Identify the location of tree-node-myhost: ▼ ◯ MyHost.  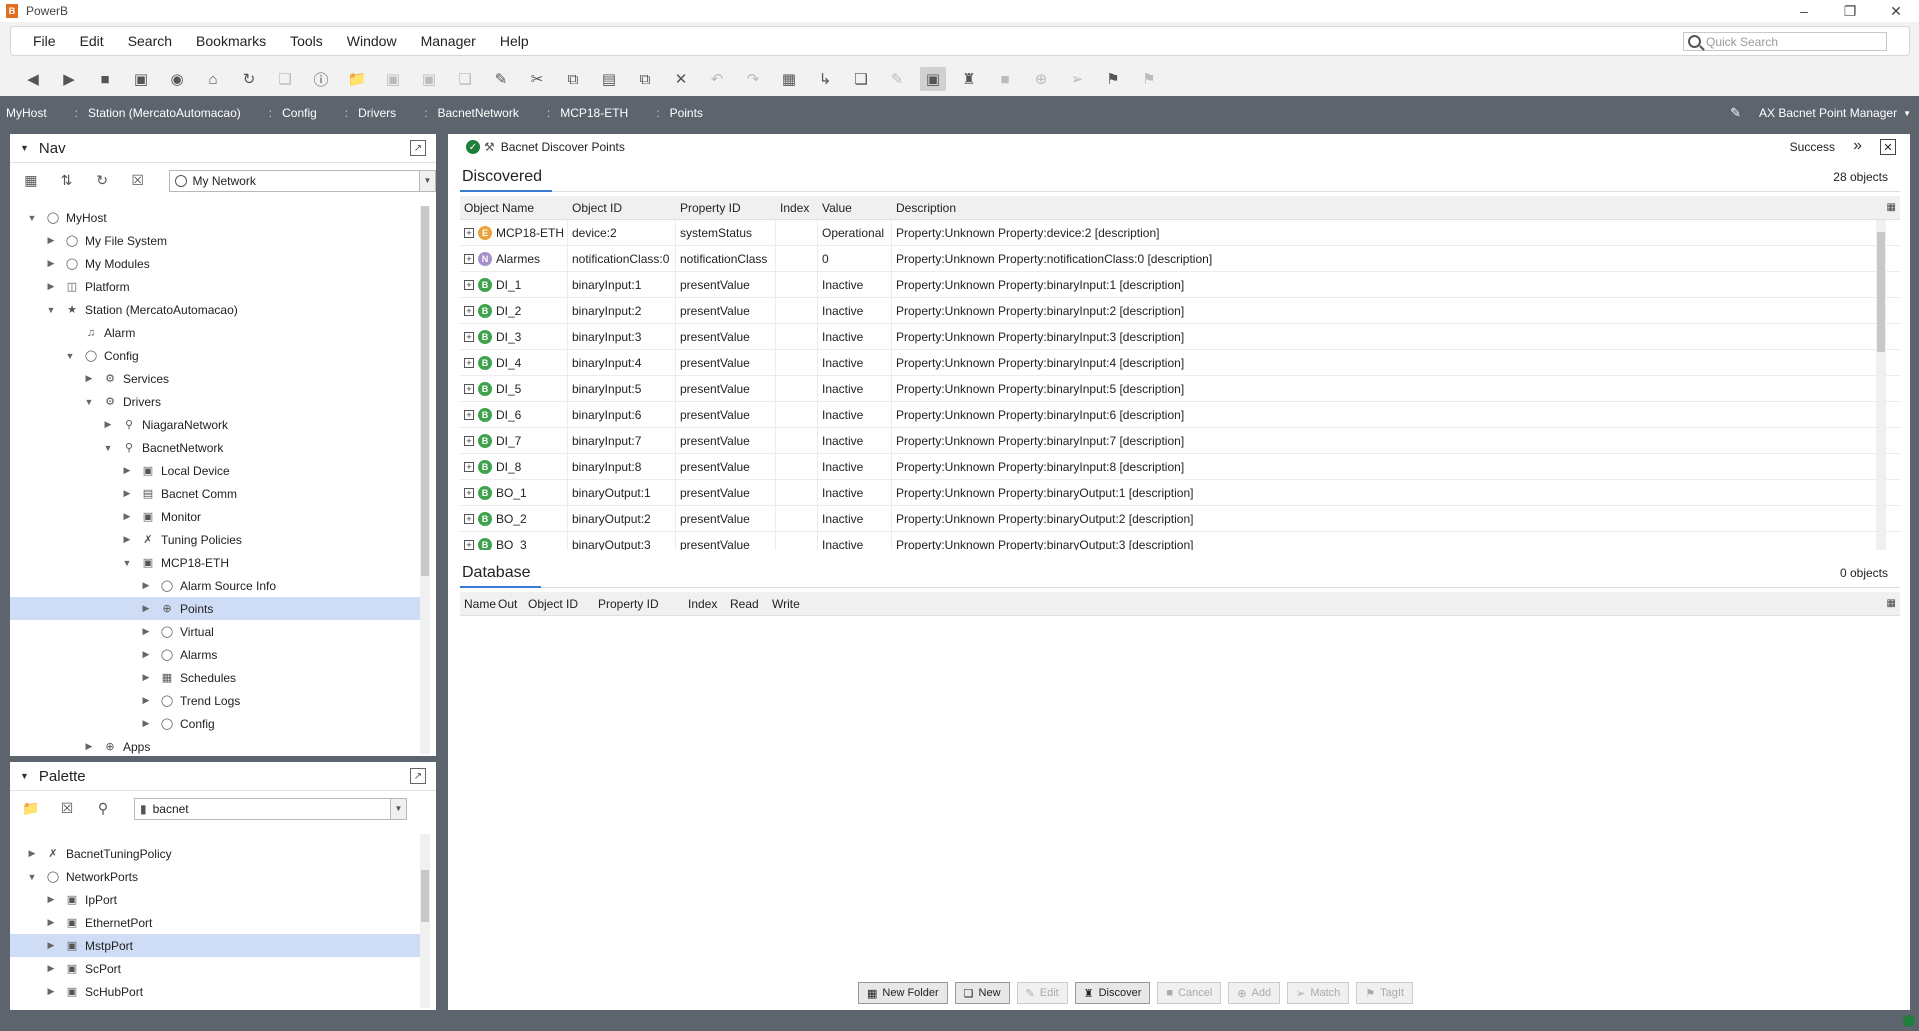
(215, 217).